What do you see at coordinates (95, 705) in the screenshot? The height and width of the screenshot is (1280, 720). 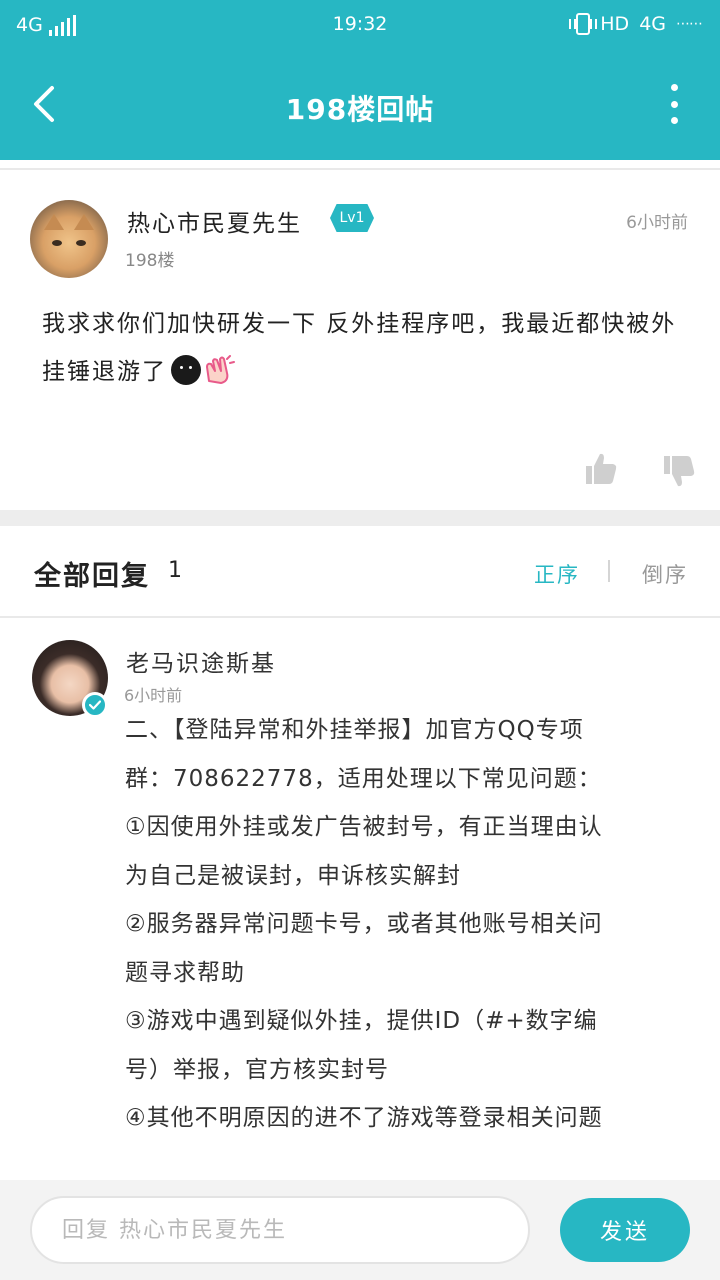 I see `verified-check-icon` at bounding box center [95, 705].